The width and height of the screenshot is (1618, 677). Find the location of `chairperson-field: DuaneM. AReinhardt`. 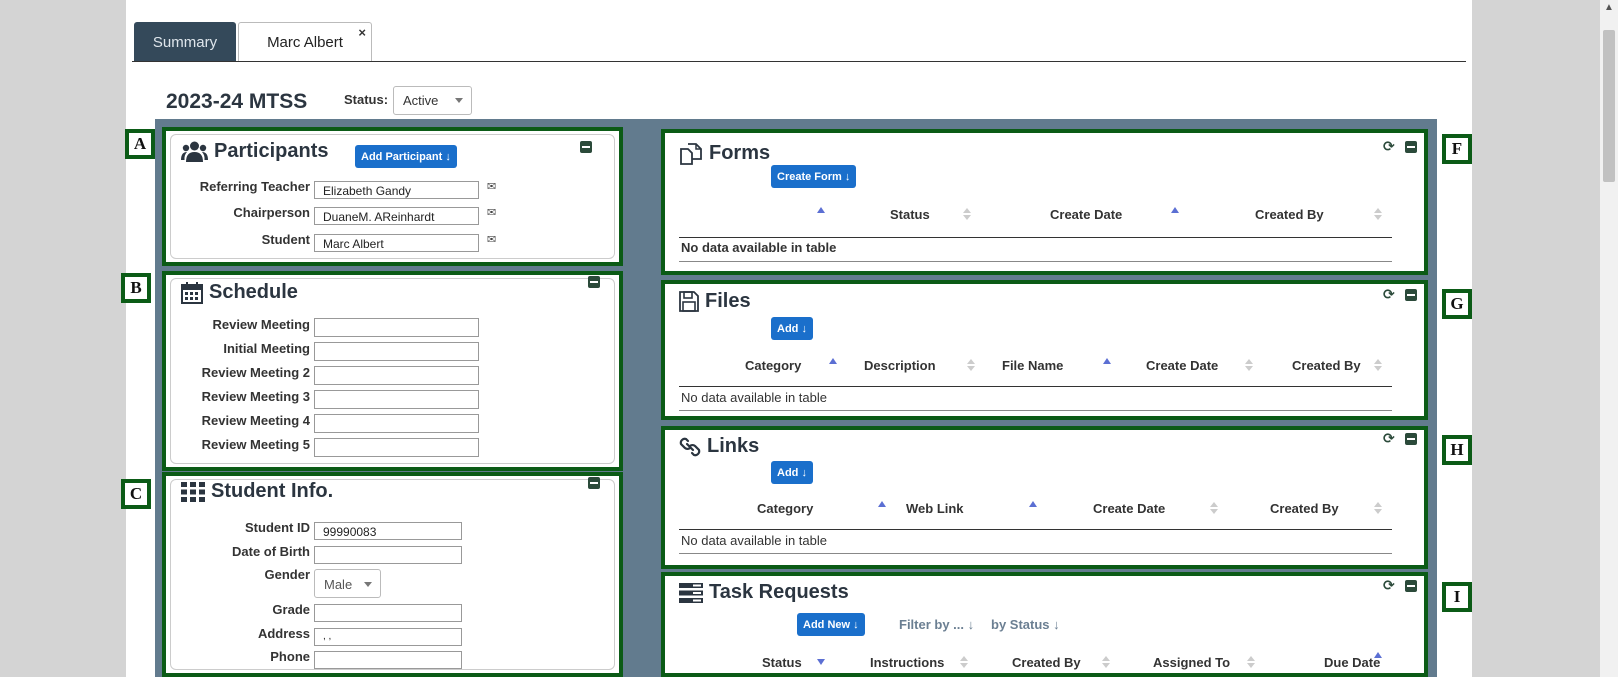

chairperson-field: DuaneM. AReinhardt is located at coordinates (396, 216).